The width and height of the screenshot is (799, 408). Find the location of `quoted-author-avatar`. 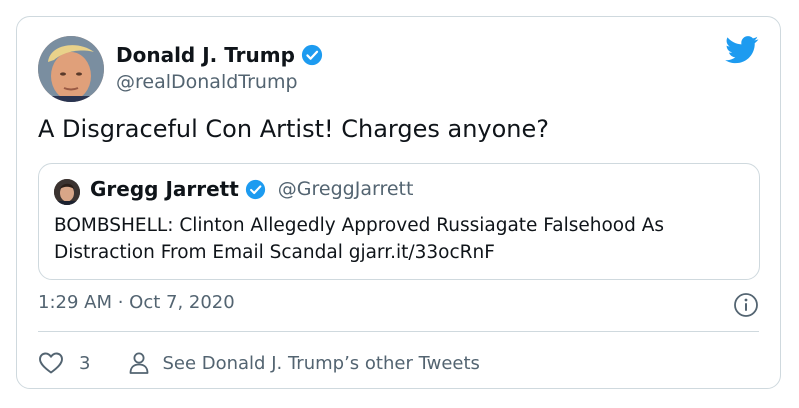

quoted-author-avatar is located at coordinates (67, 192).